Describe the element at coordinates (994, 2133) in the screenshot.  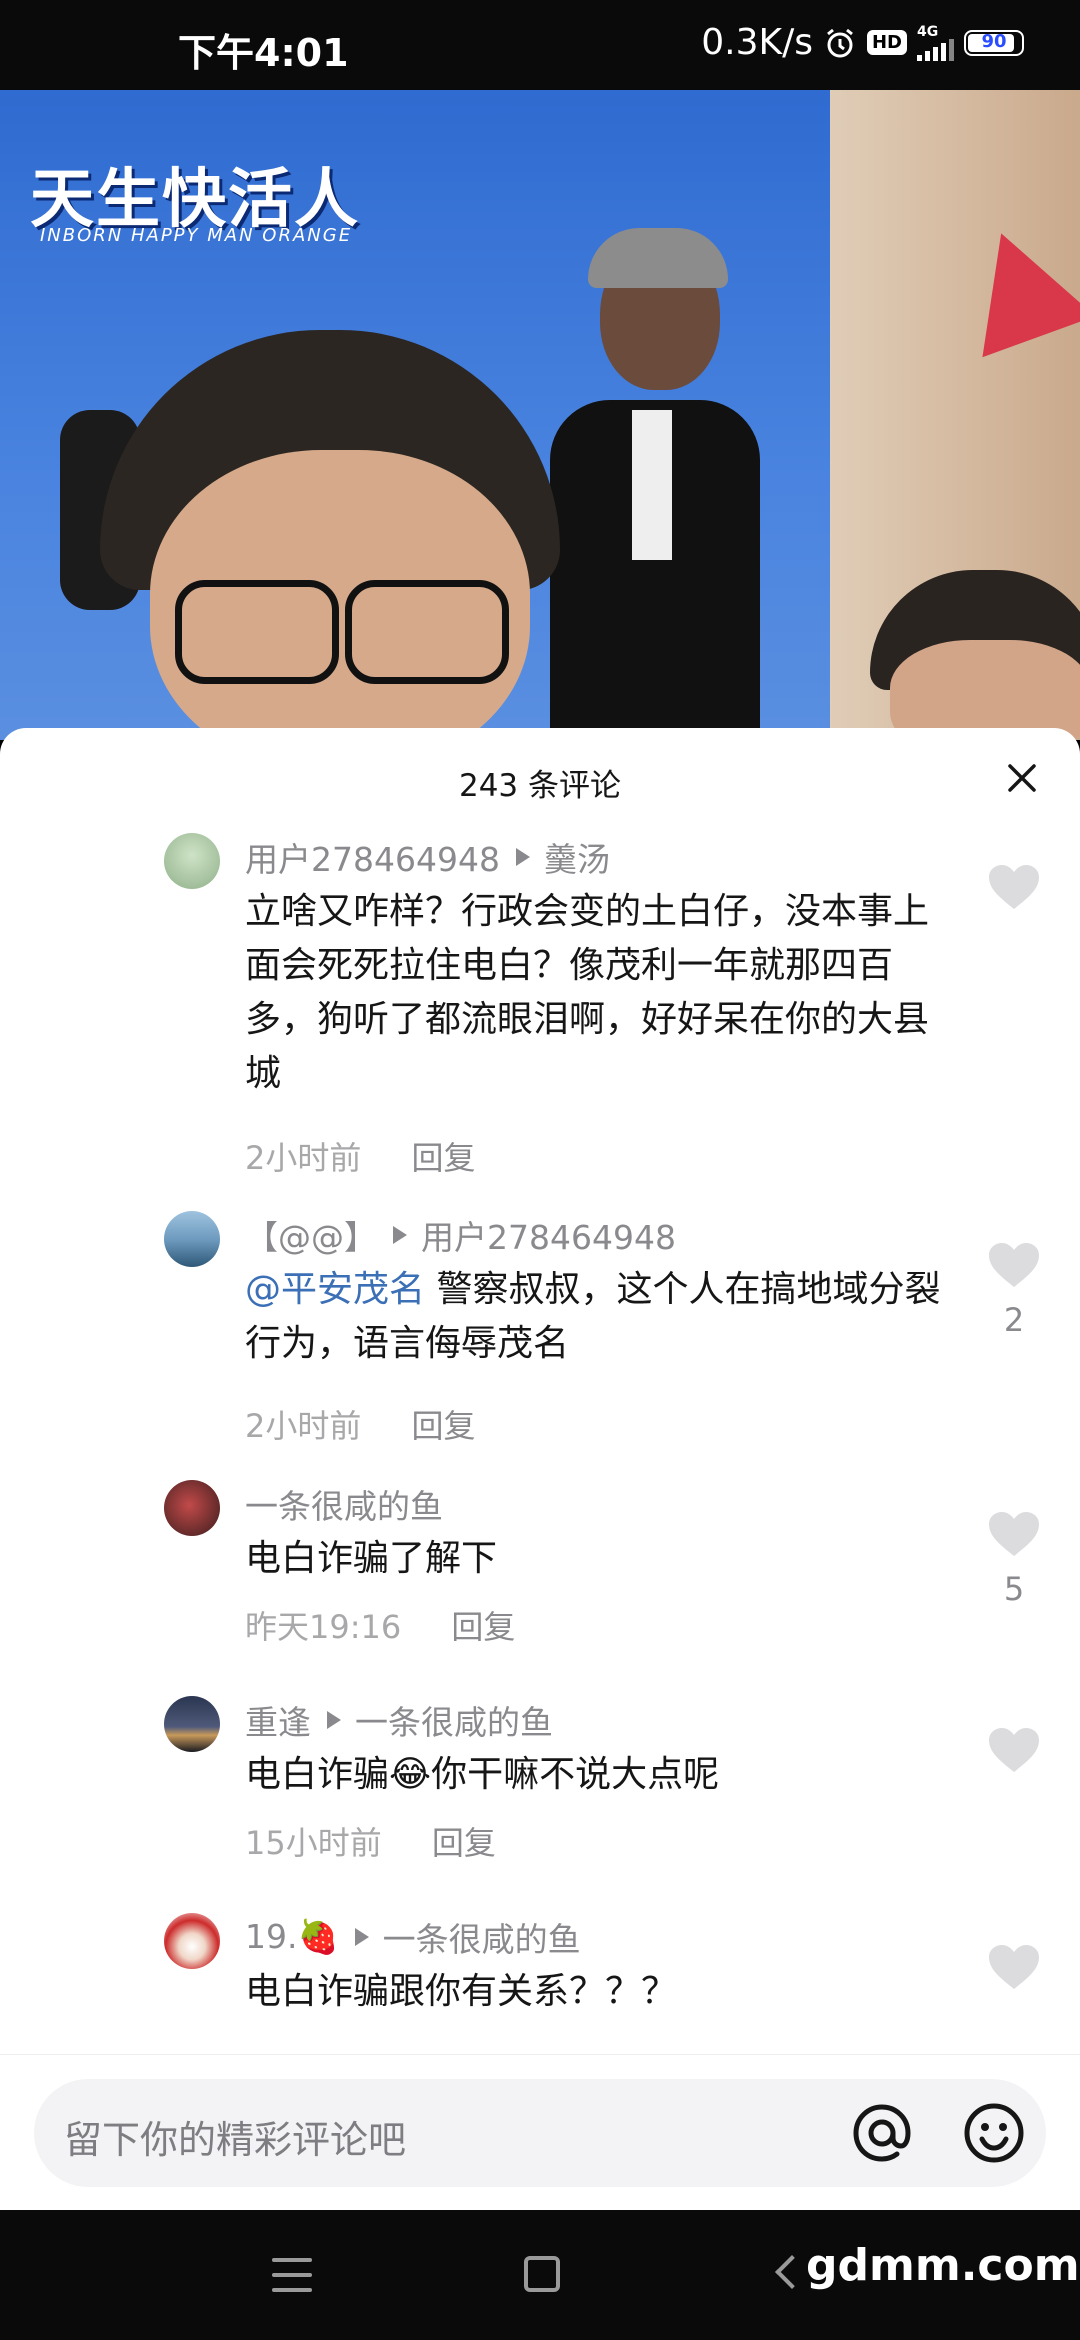
I see `emoji-icon` at that location.